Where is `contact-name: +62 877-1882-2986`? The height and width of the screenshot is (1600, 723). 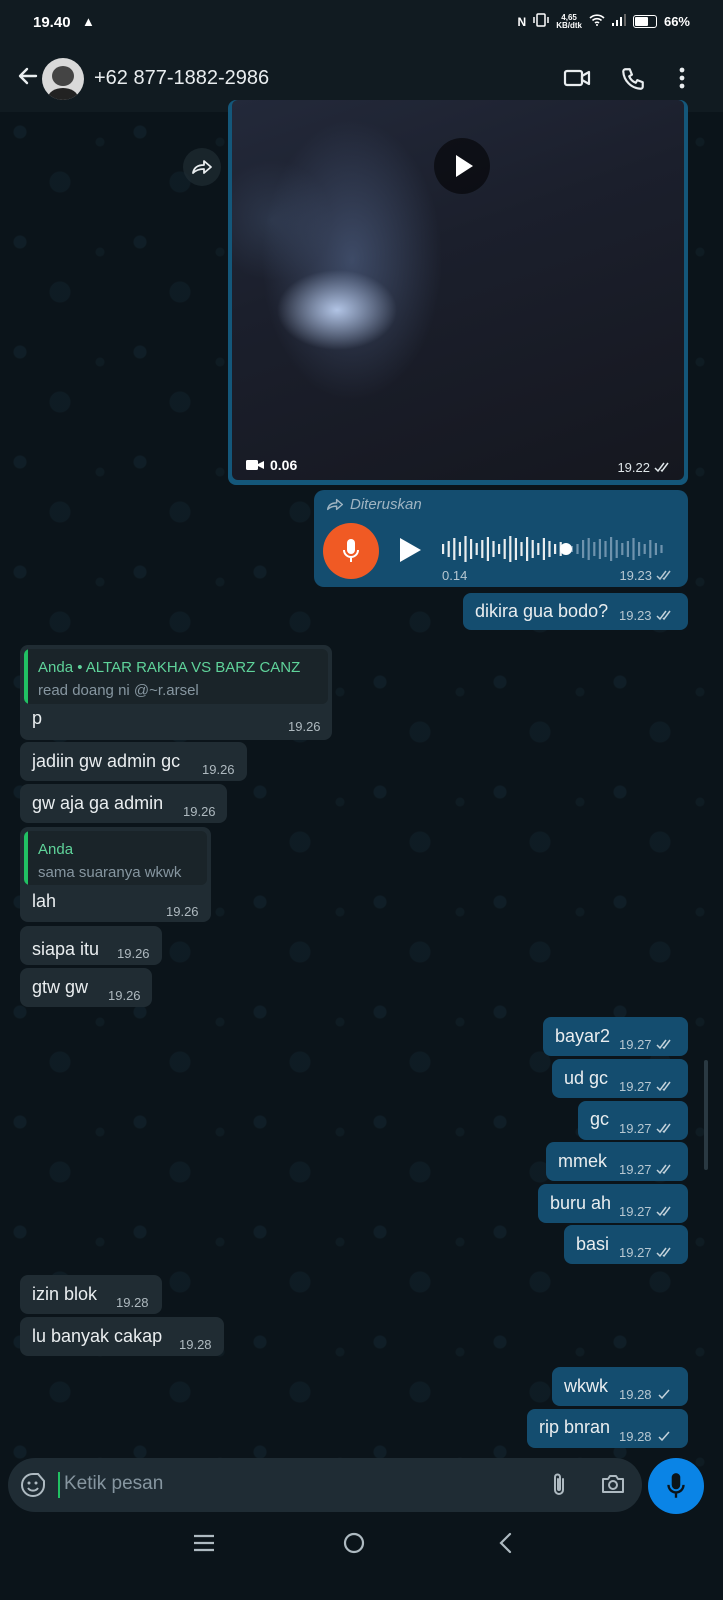 contact-name: +62 877-1882-2986 is located at coordinates (181, 78).